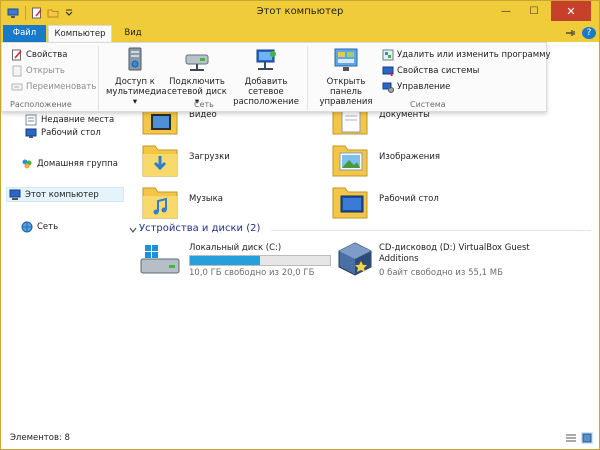  I want to click on details-view-icon, so click(571, 438).